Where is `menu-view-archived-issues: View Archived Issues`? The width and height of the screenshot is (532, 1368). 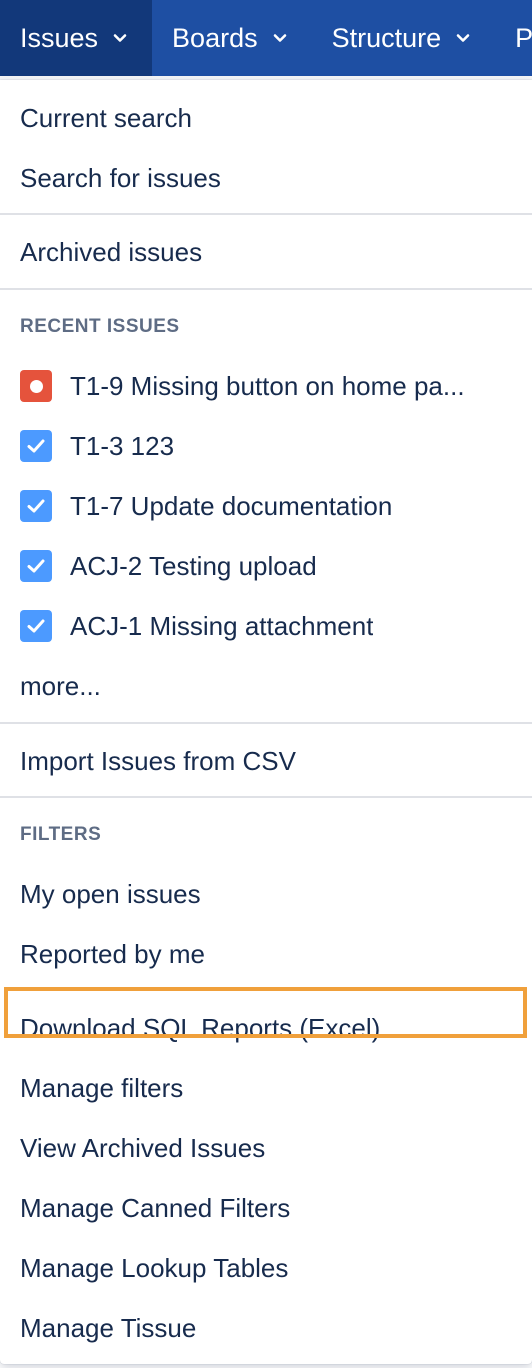
menu-view-archived-issues: View Archived Issues is located at coordinates (268, 1148).